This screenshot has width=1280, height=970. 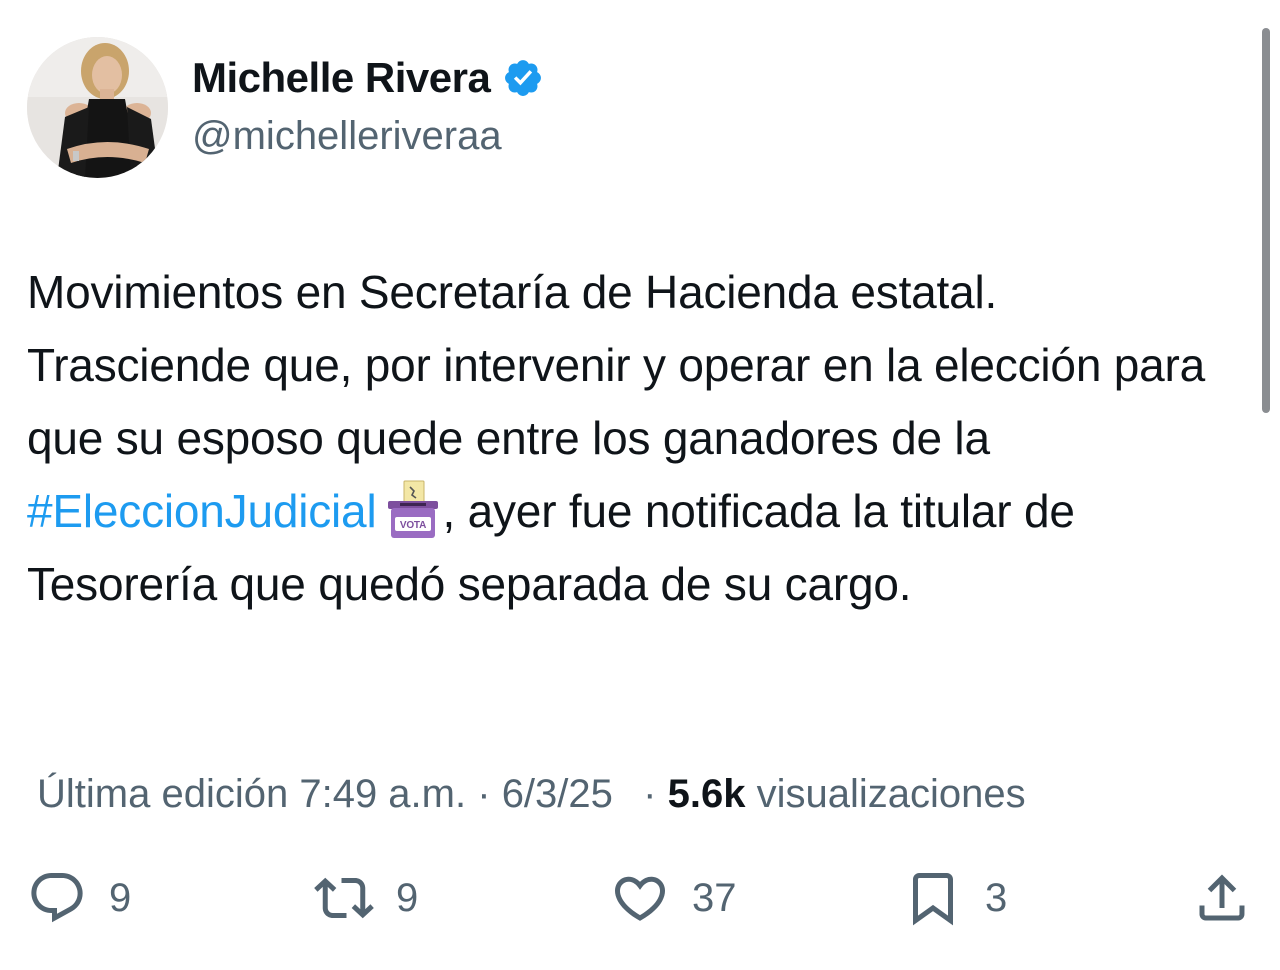 I want to click on author-name-row: Michelle Rivera, so click(x=368, y=78).